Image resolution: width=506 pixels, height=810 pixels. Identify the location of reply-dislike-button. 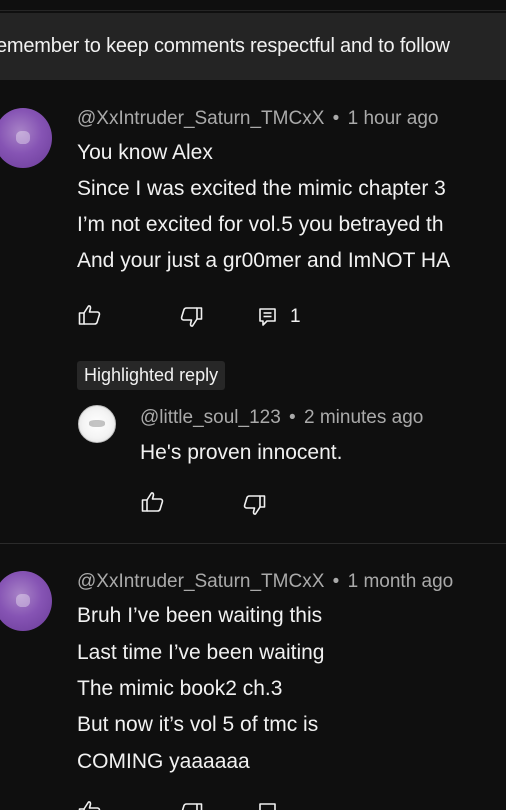
(254, 505).